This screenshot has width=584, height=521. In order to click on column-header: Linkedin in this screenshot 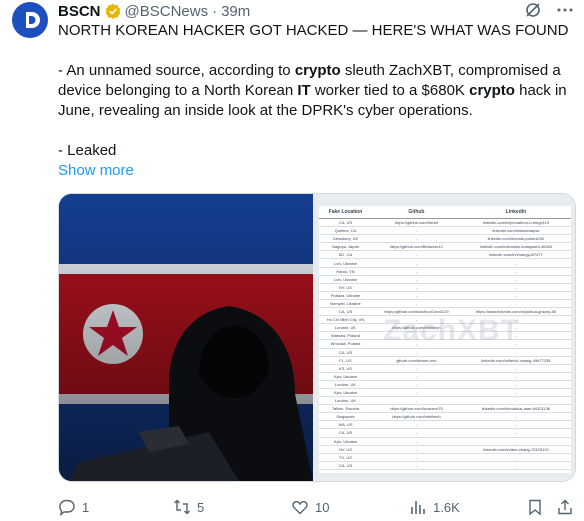, I will do `click(515, 212)`.